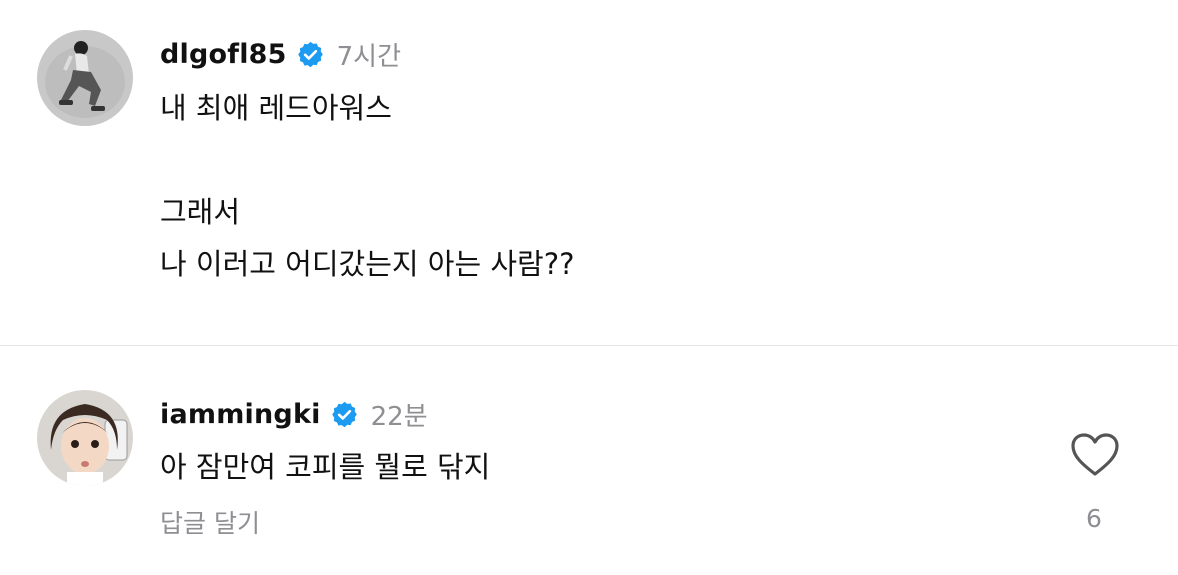  What do you see at coordinates (210, 522) in the screenshot?
I see `reply-button: 답글 달기` at bounding box center [210, 522].